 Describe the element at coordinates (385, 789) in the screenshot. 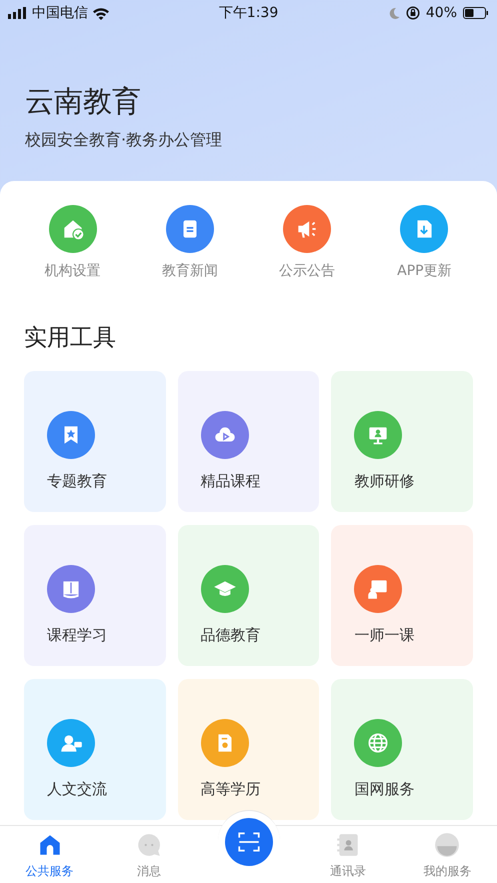

I see `tool-label: 国网服务` at that location.